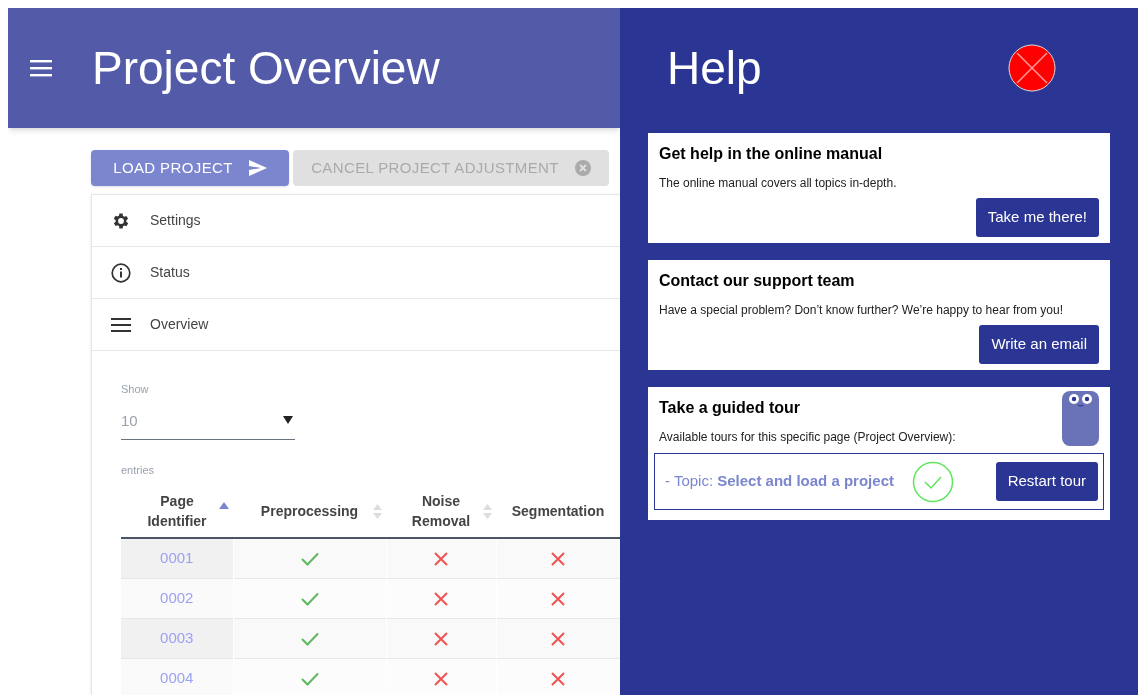 Image resolution: width=1138 pixels, height=695 pixels. What do you see at coordinates (807, 437) in the screenshot?
I see `card-text: Available tours for this specific page (Project Overview):` at bounding box center [807, 437].